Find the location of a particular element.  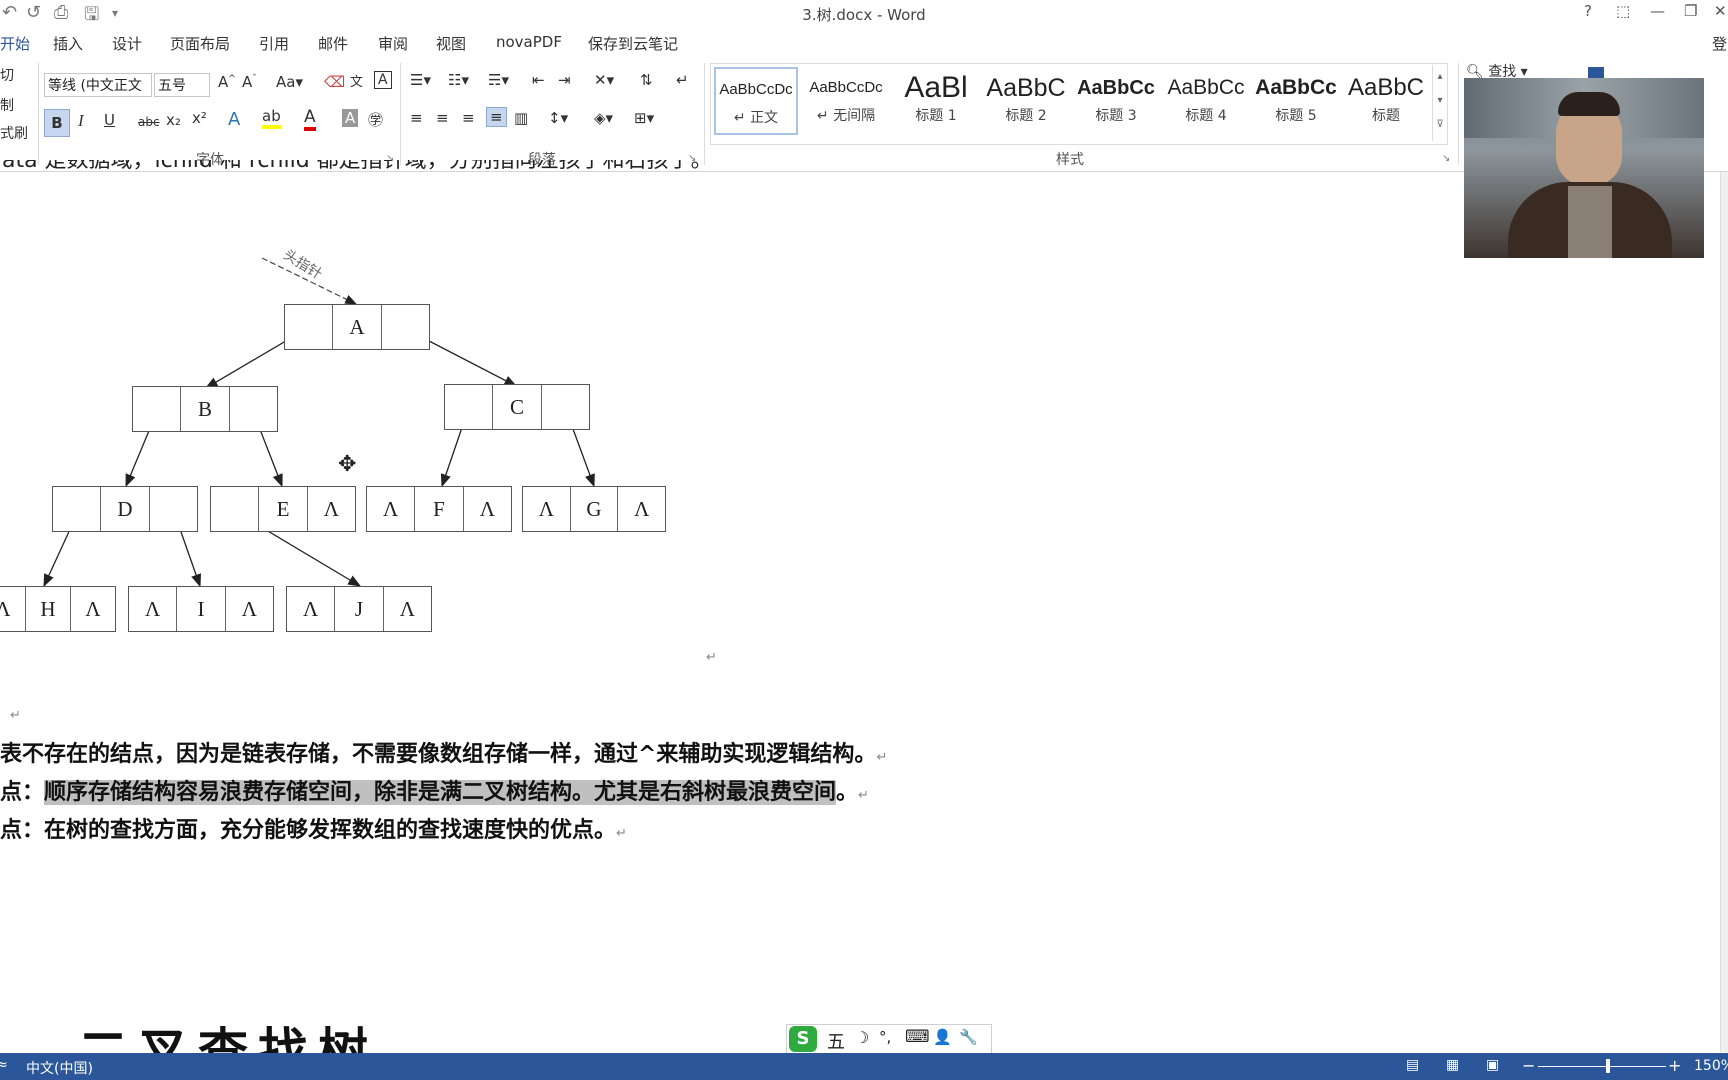

sort-icon: ⇅ is located at coordinates (646, 80).